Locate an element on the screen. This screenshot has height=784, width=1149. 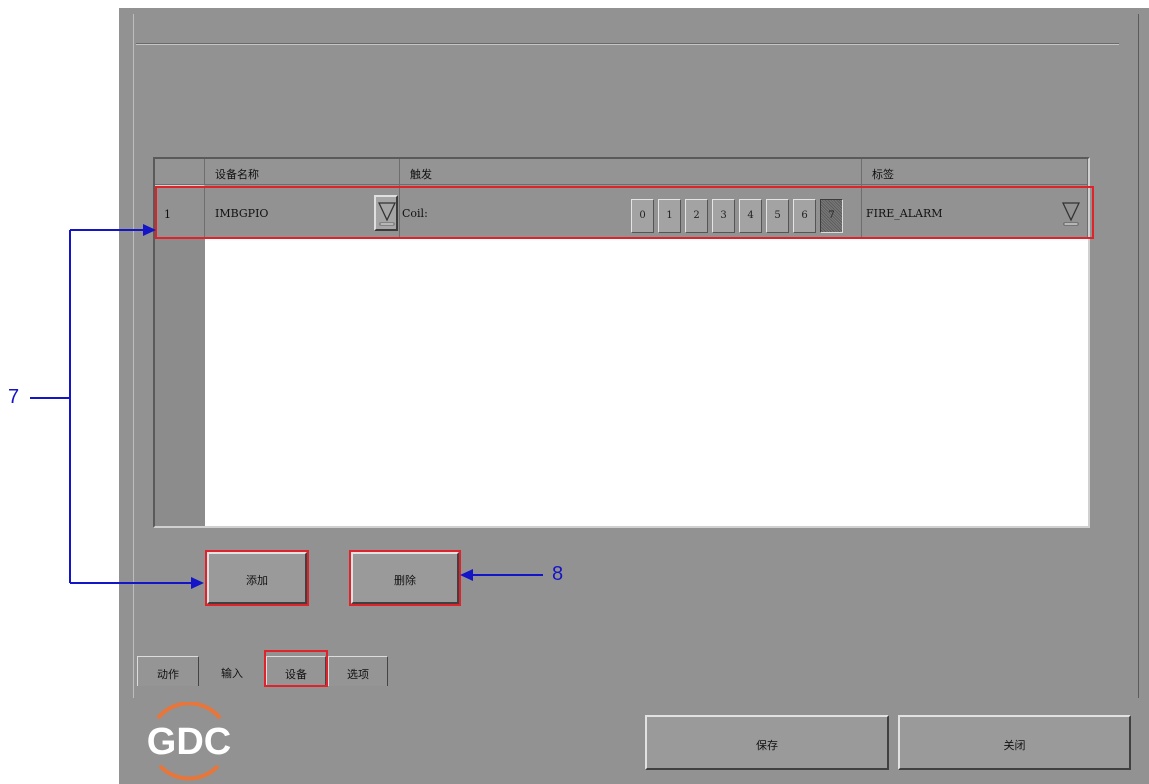
callout-8: 8 is located at coordinates (558, 574).